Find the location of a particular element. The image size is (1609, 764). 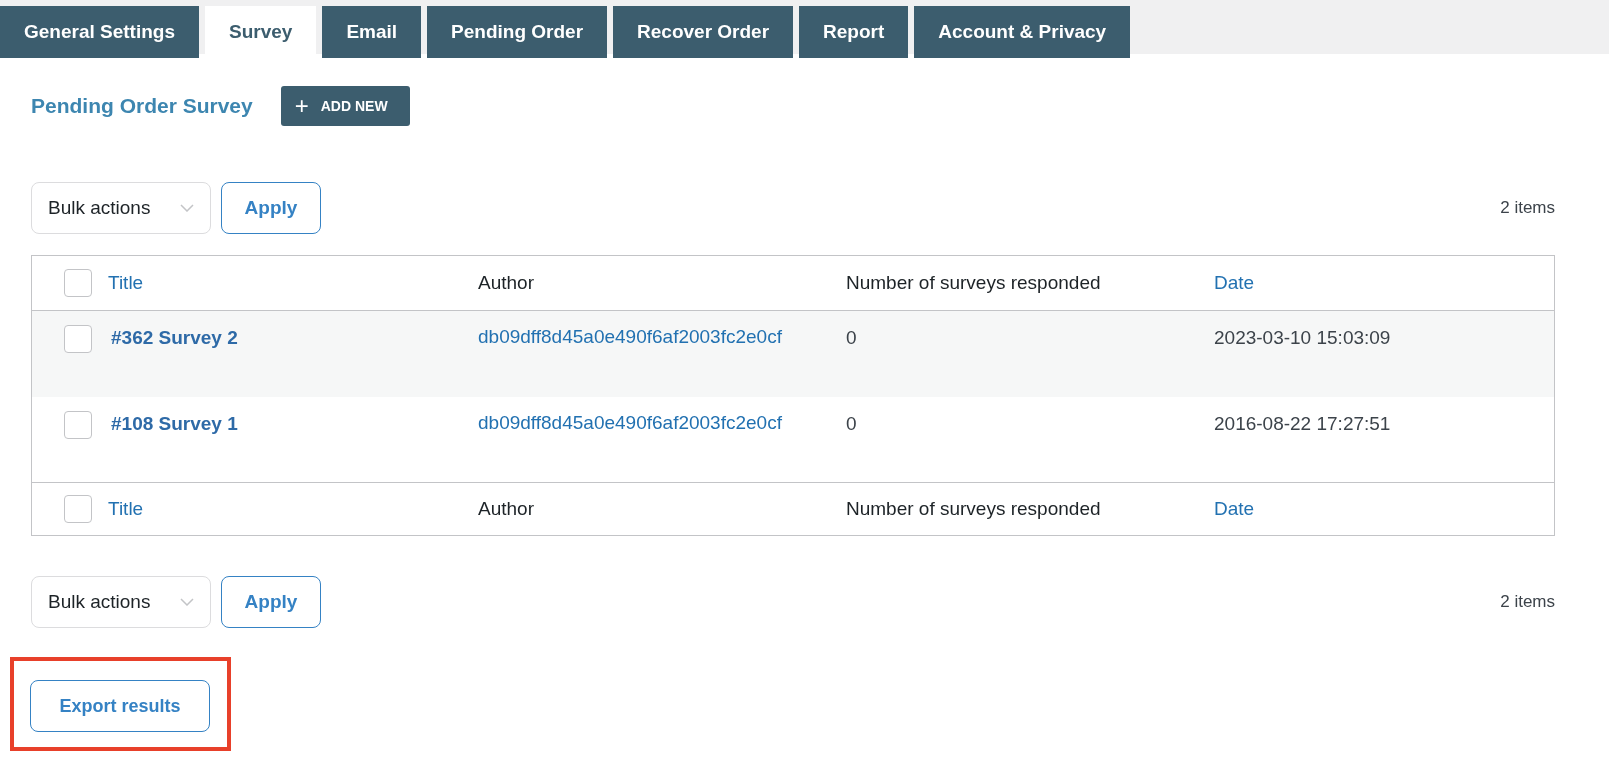

tab: Email is located at coordinates (372, 32).